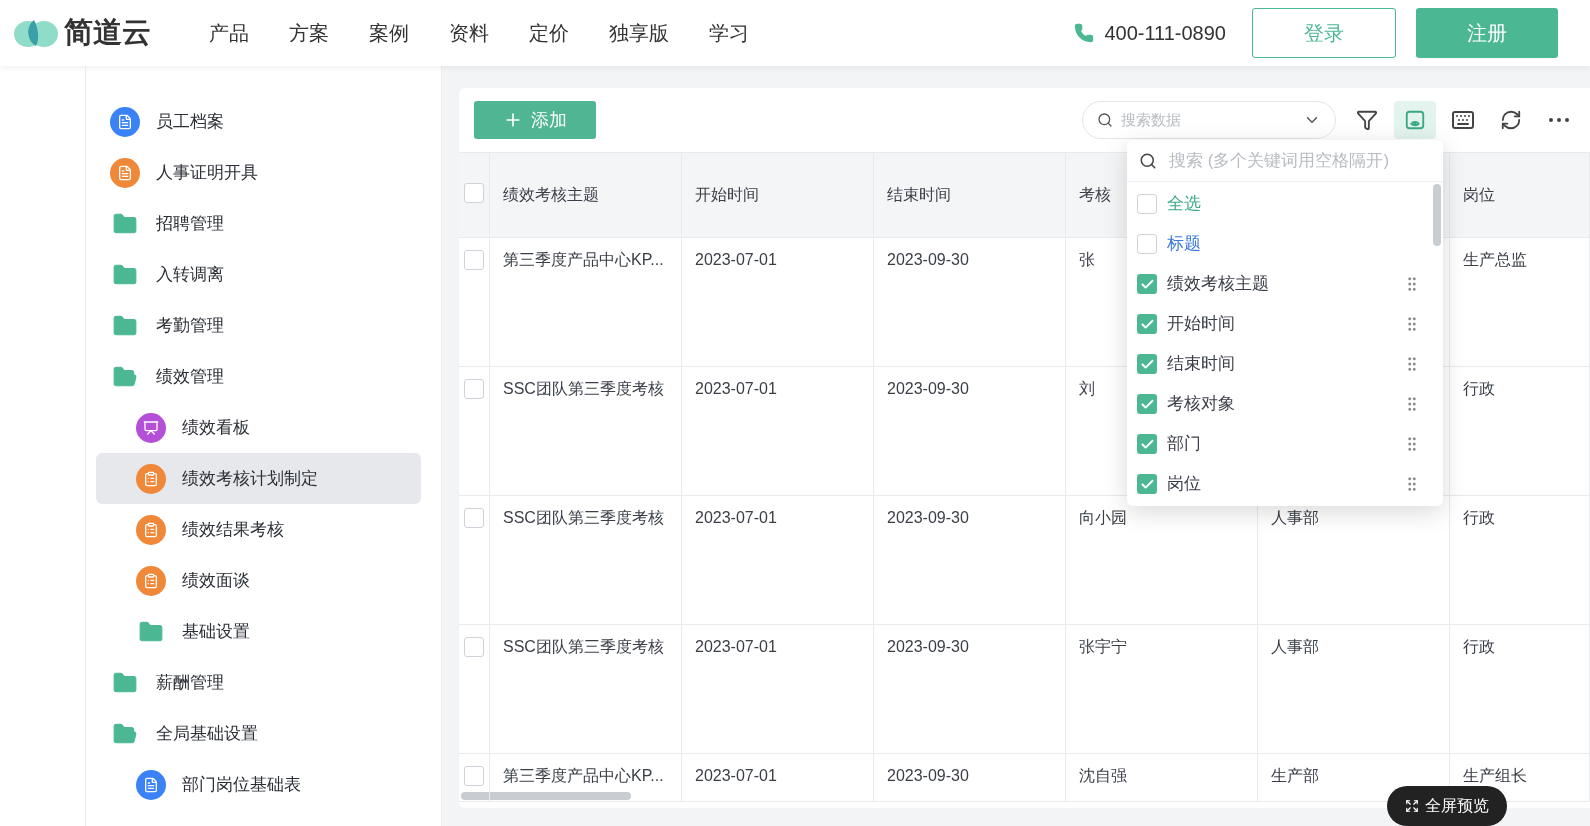 This screenshot has width=1590, height=826. What do you see at coordinates (258, 733) in the screenshot?
I see `sidebar-item: 全局基础设置` at bounding box center [258, 733].